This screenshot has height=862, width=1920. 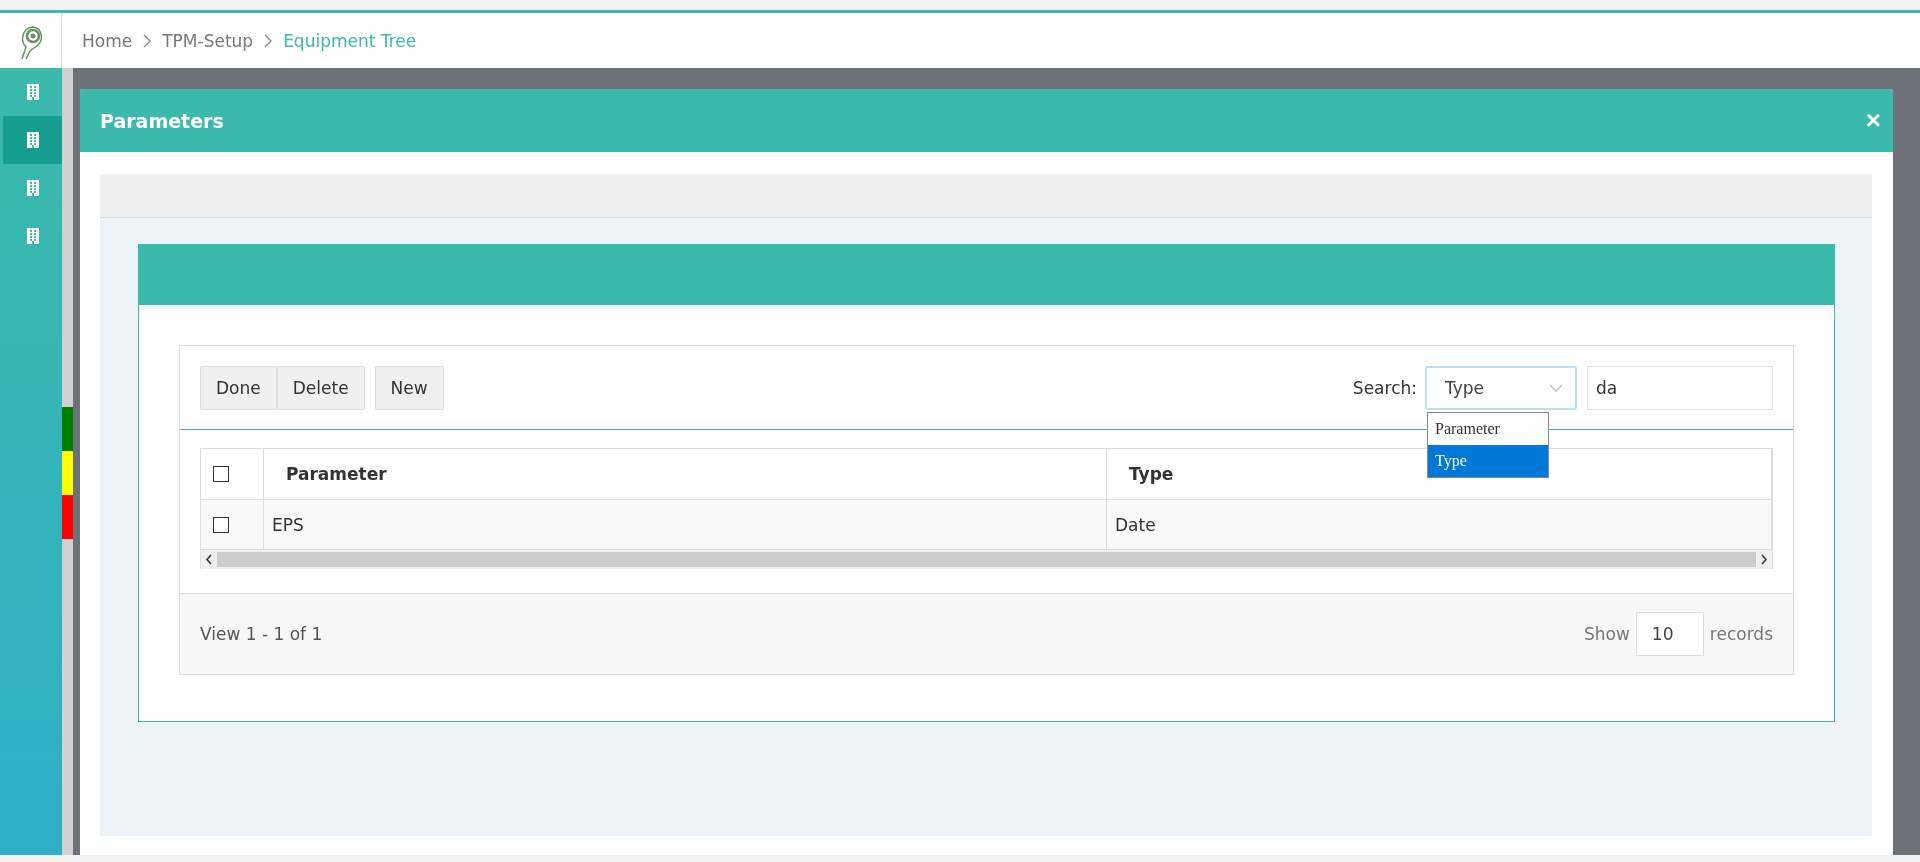 What do you see at coordinates (208, 40) in the screenshot?
I see `breadcrumb-link: TPM-Setup` at bounding box center [208, 40].